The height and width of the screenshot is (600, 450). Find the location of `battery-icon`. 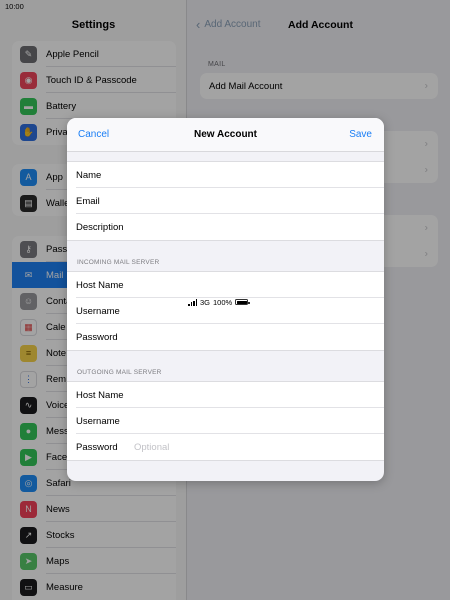

battery-icon is located at coordinates (242, 302).